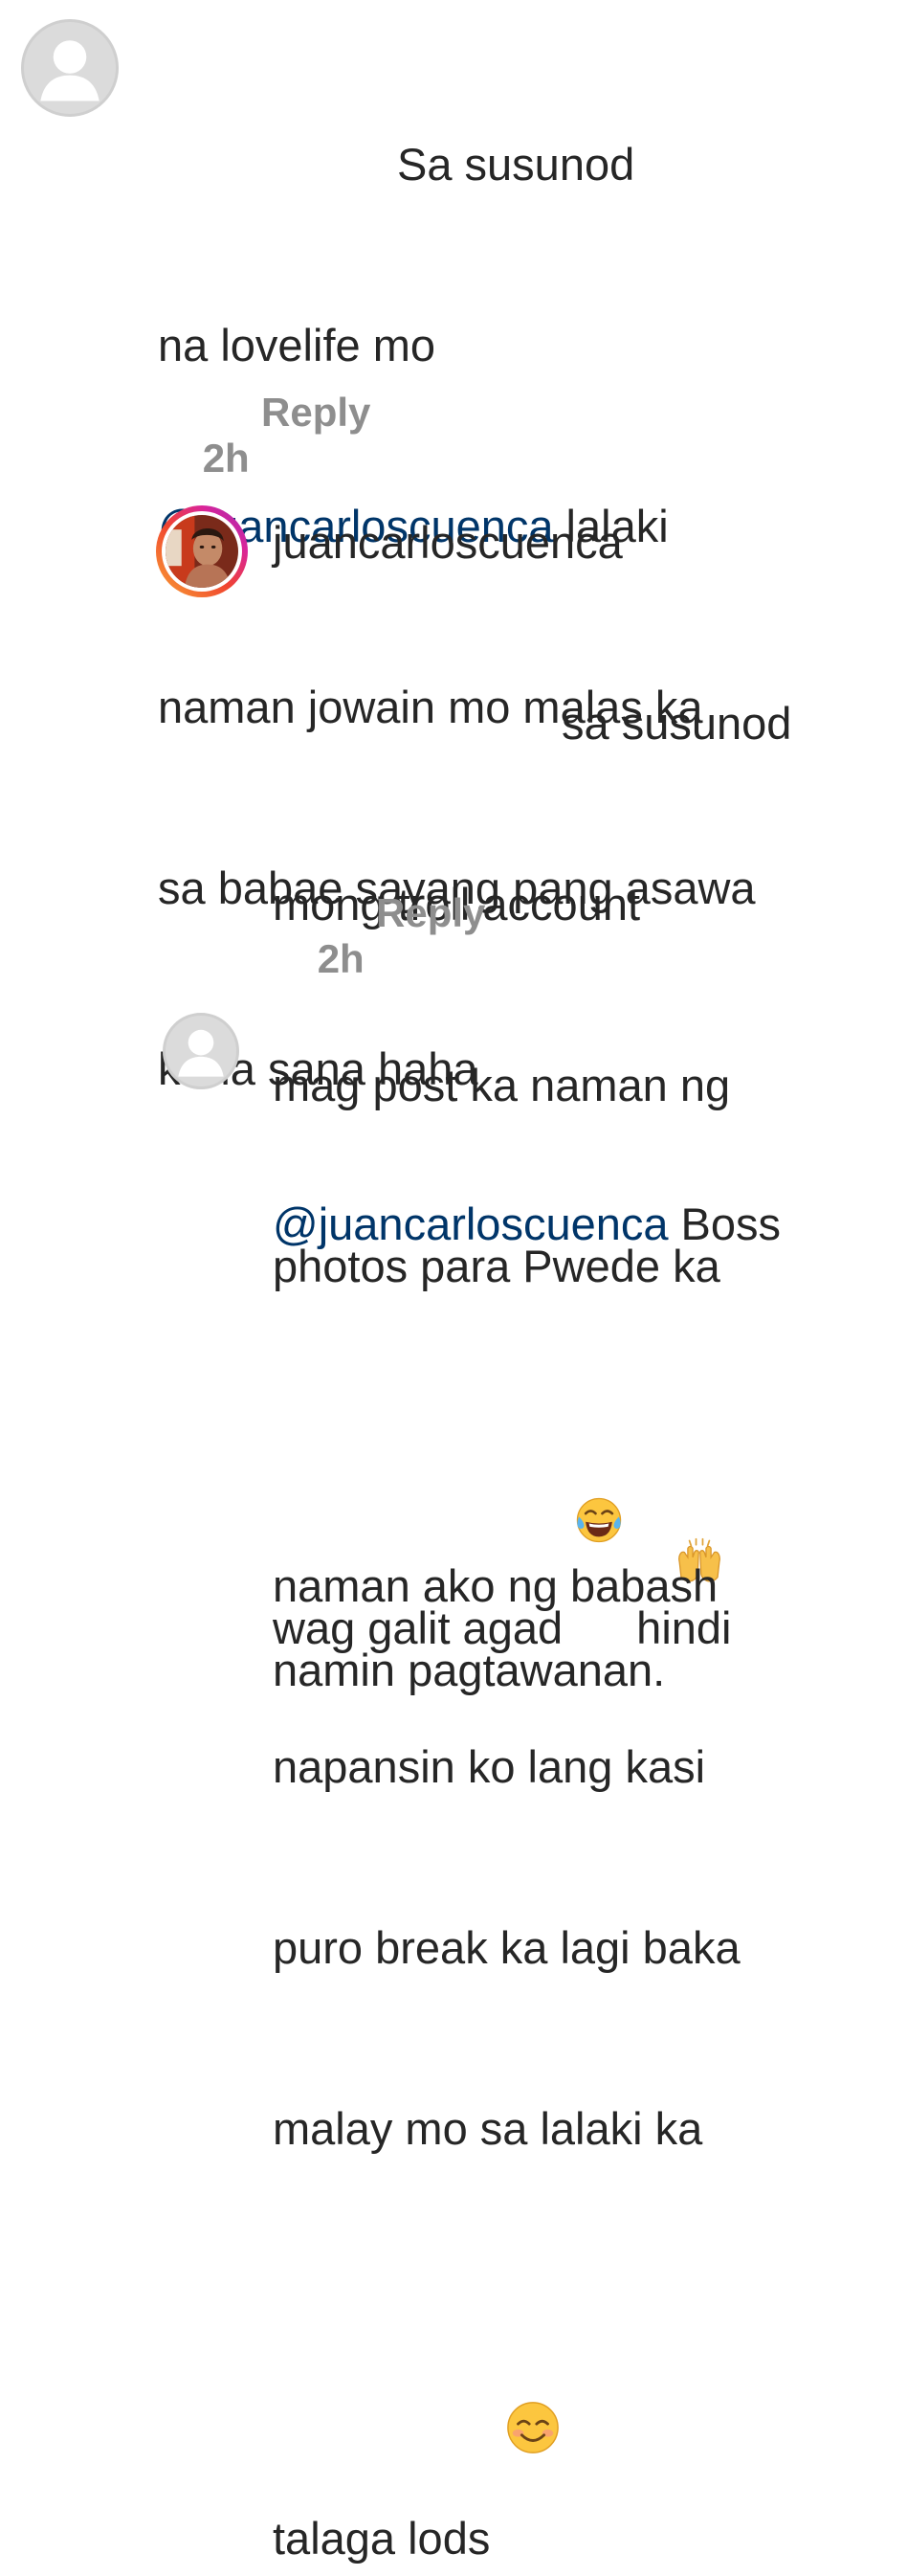 The width and height of the screenshot is (907, 2576). I want to click on comment-line: napansin ko lang kasi, so click(490, 1767).